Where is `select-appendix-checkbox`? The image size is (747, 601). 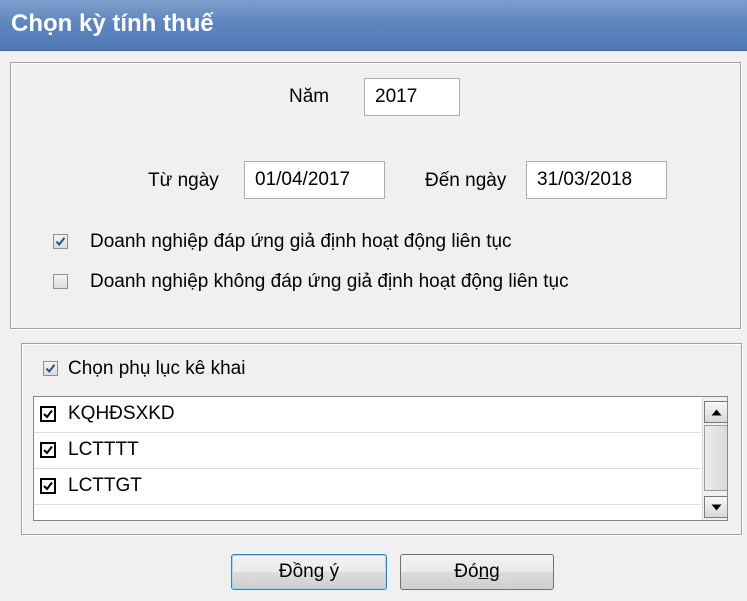
select-appendix-checkbox is located at coordinates (50, 368).